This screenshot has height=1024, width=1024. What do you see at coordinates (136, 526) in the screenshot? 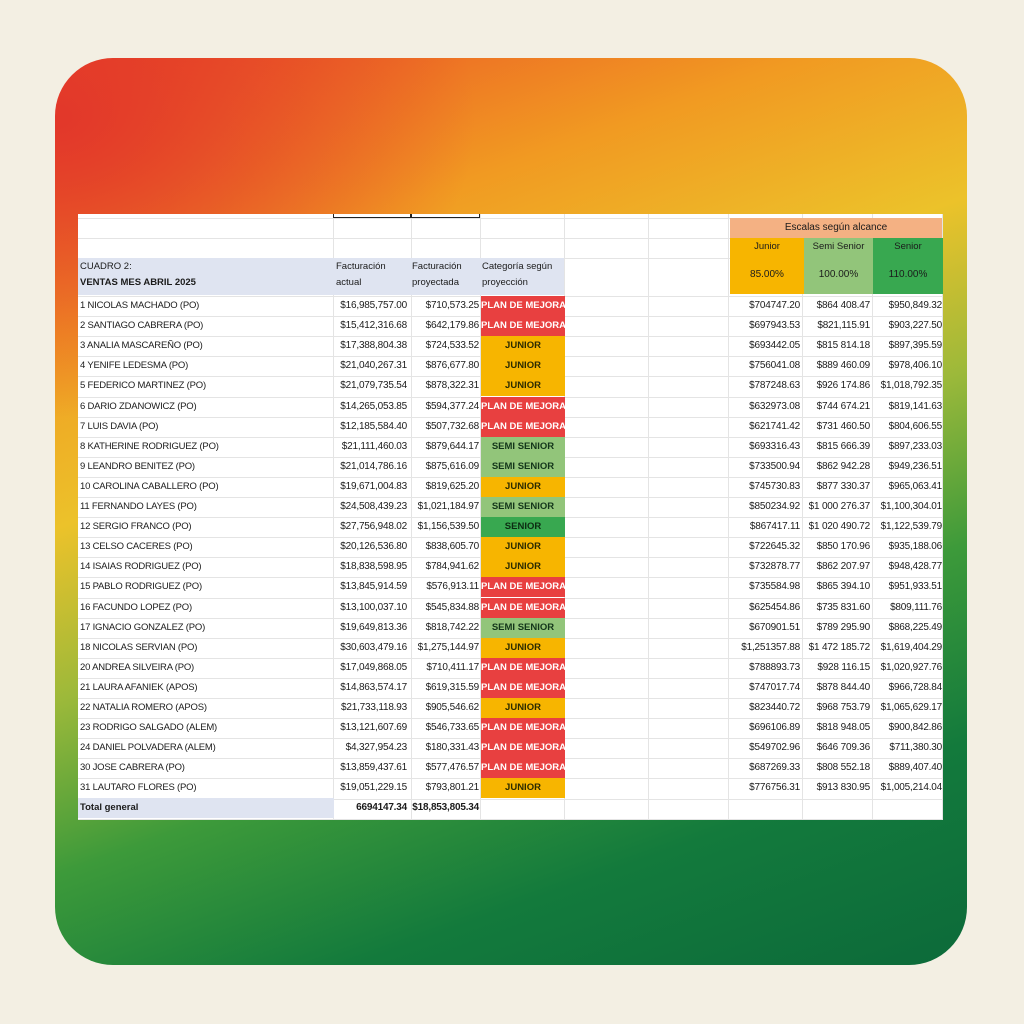
I see `row-seller-name: 12 SERGIO FRANCO (PO)` at bounding box center [136, 526].